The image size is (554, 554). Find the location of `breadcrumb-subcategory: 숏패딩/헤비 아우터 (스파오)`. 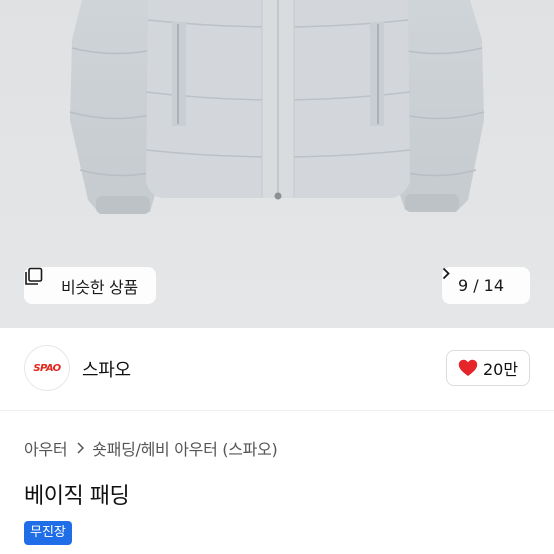

breadcrumb-subcategory: 숏패딩/헤비 아우터 (스파오) is located at coordinates (184, 448).